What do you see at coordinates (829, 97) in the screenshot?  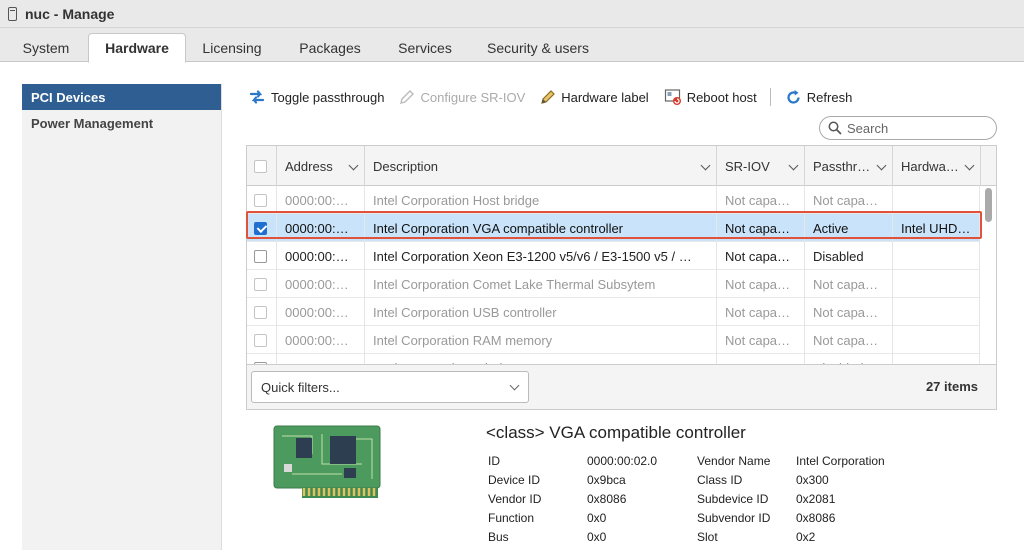 I see `refresh-label: Refresh` at bounding box center [829, 97].